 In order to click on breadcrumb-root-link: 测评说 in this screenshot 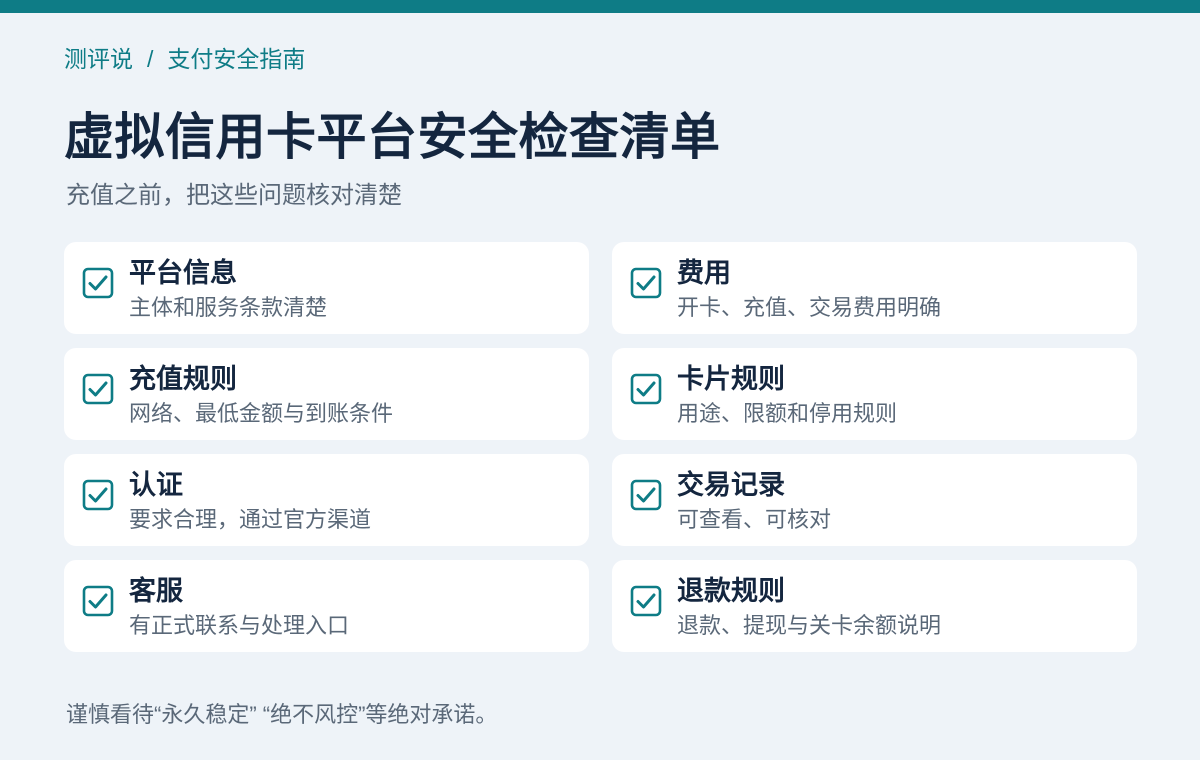, I will do `click(98, 59)`.